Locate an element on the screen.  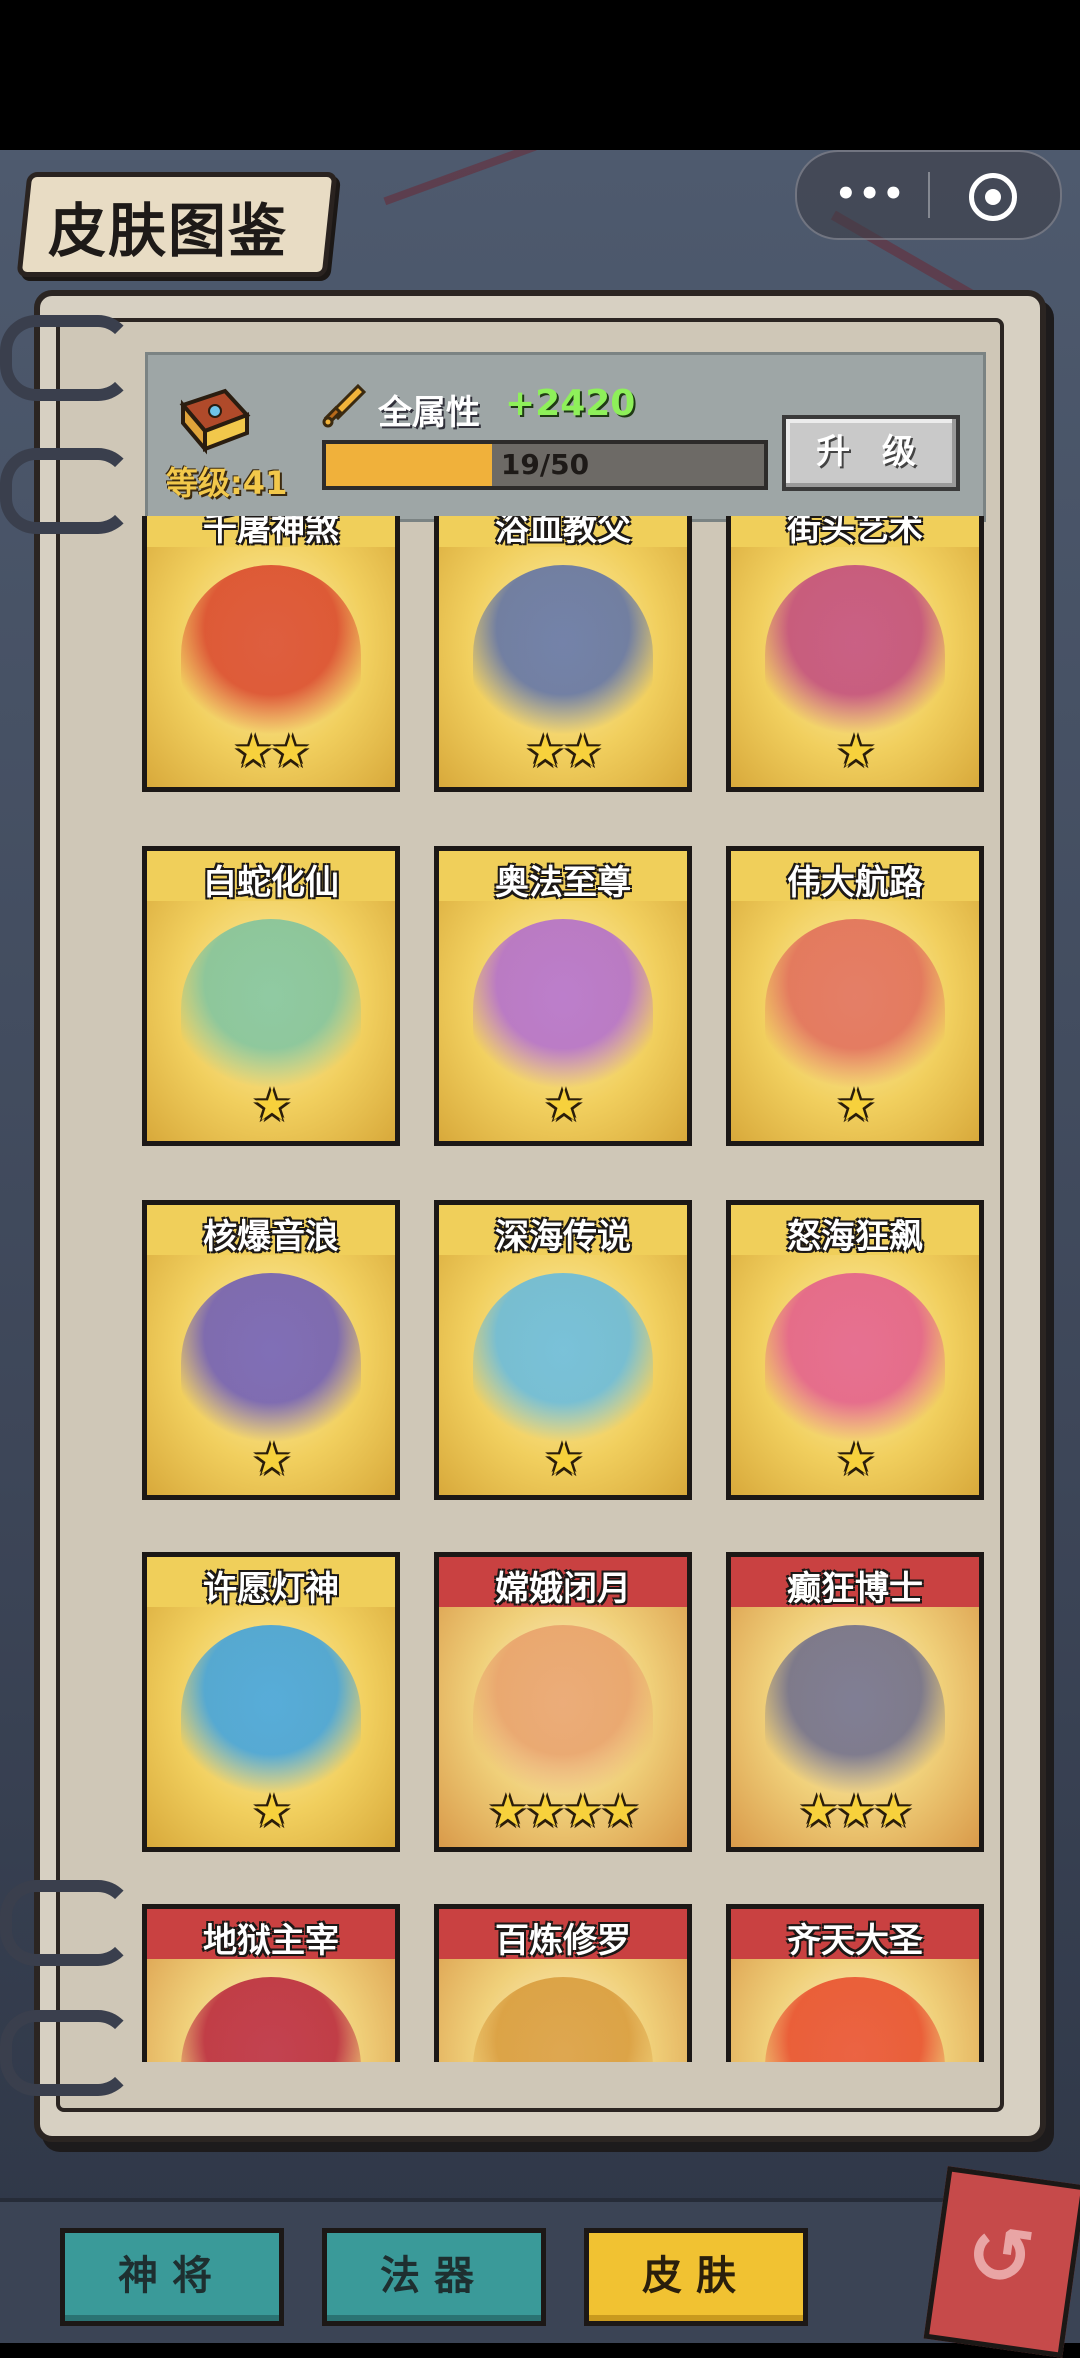
return-arrow-icon: ↺ is located at coordinates (1000, 2256).